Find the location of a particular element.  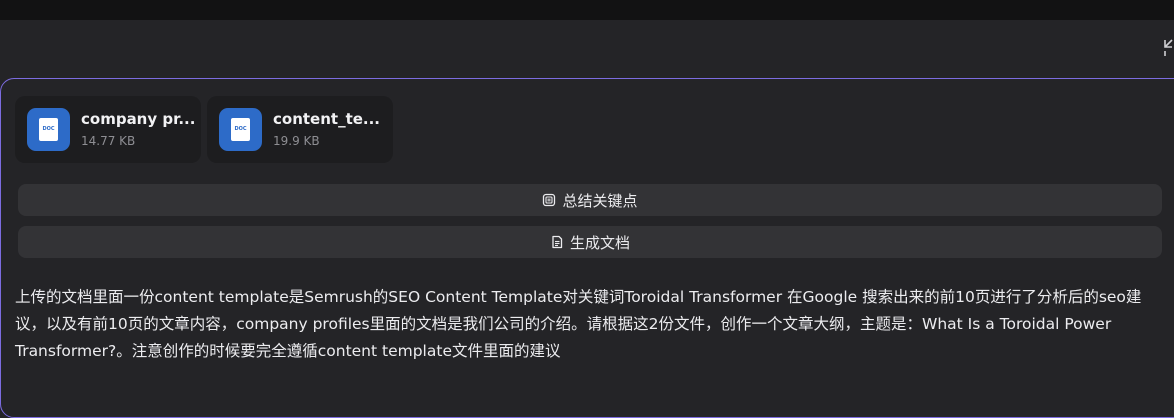

attachment-card: DOC content_te... 19.9 KB is located at coordinates (300, 129).